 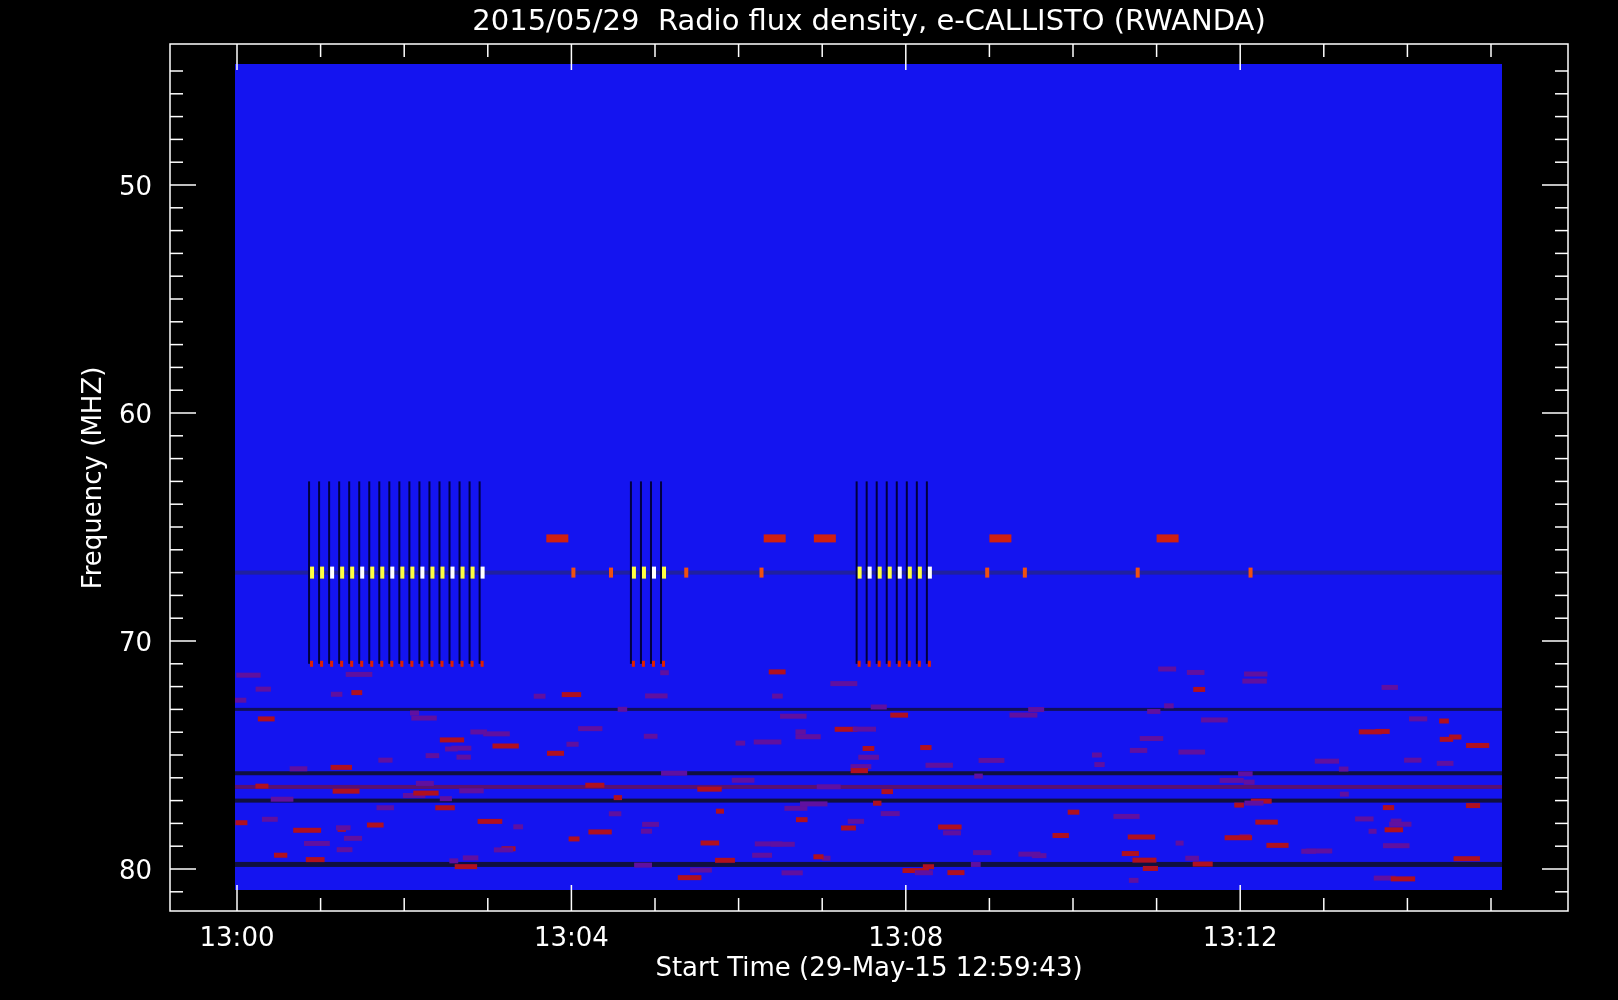 I want to click on y-tick-label: 70, so click(x=135, y=642).